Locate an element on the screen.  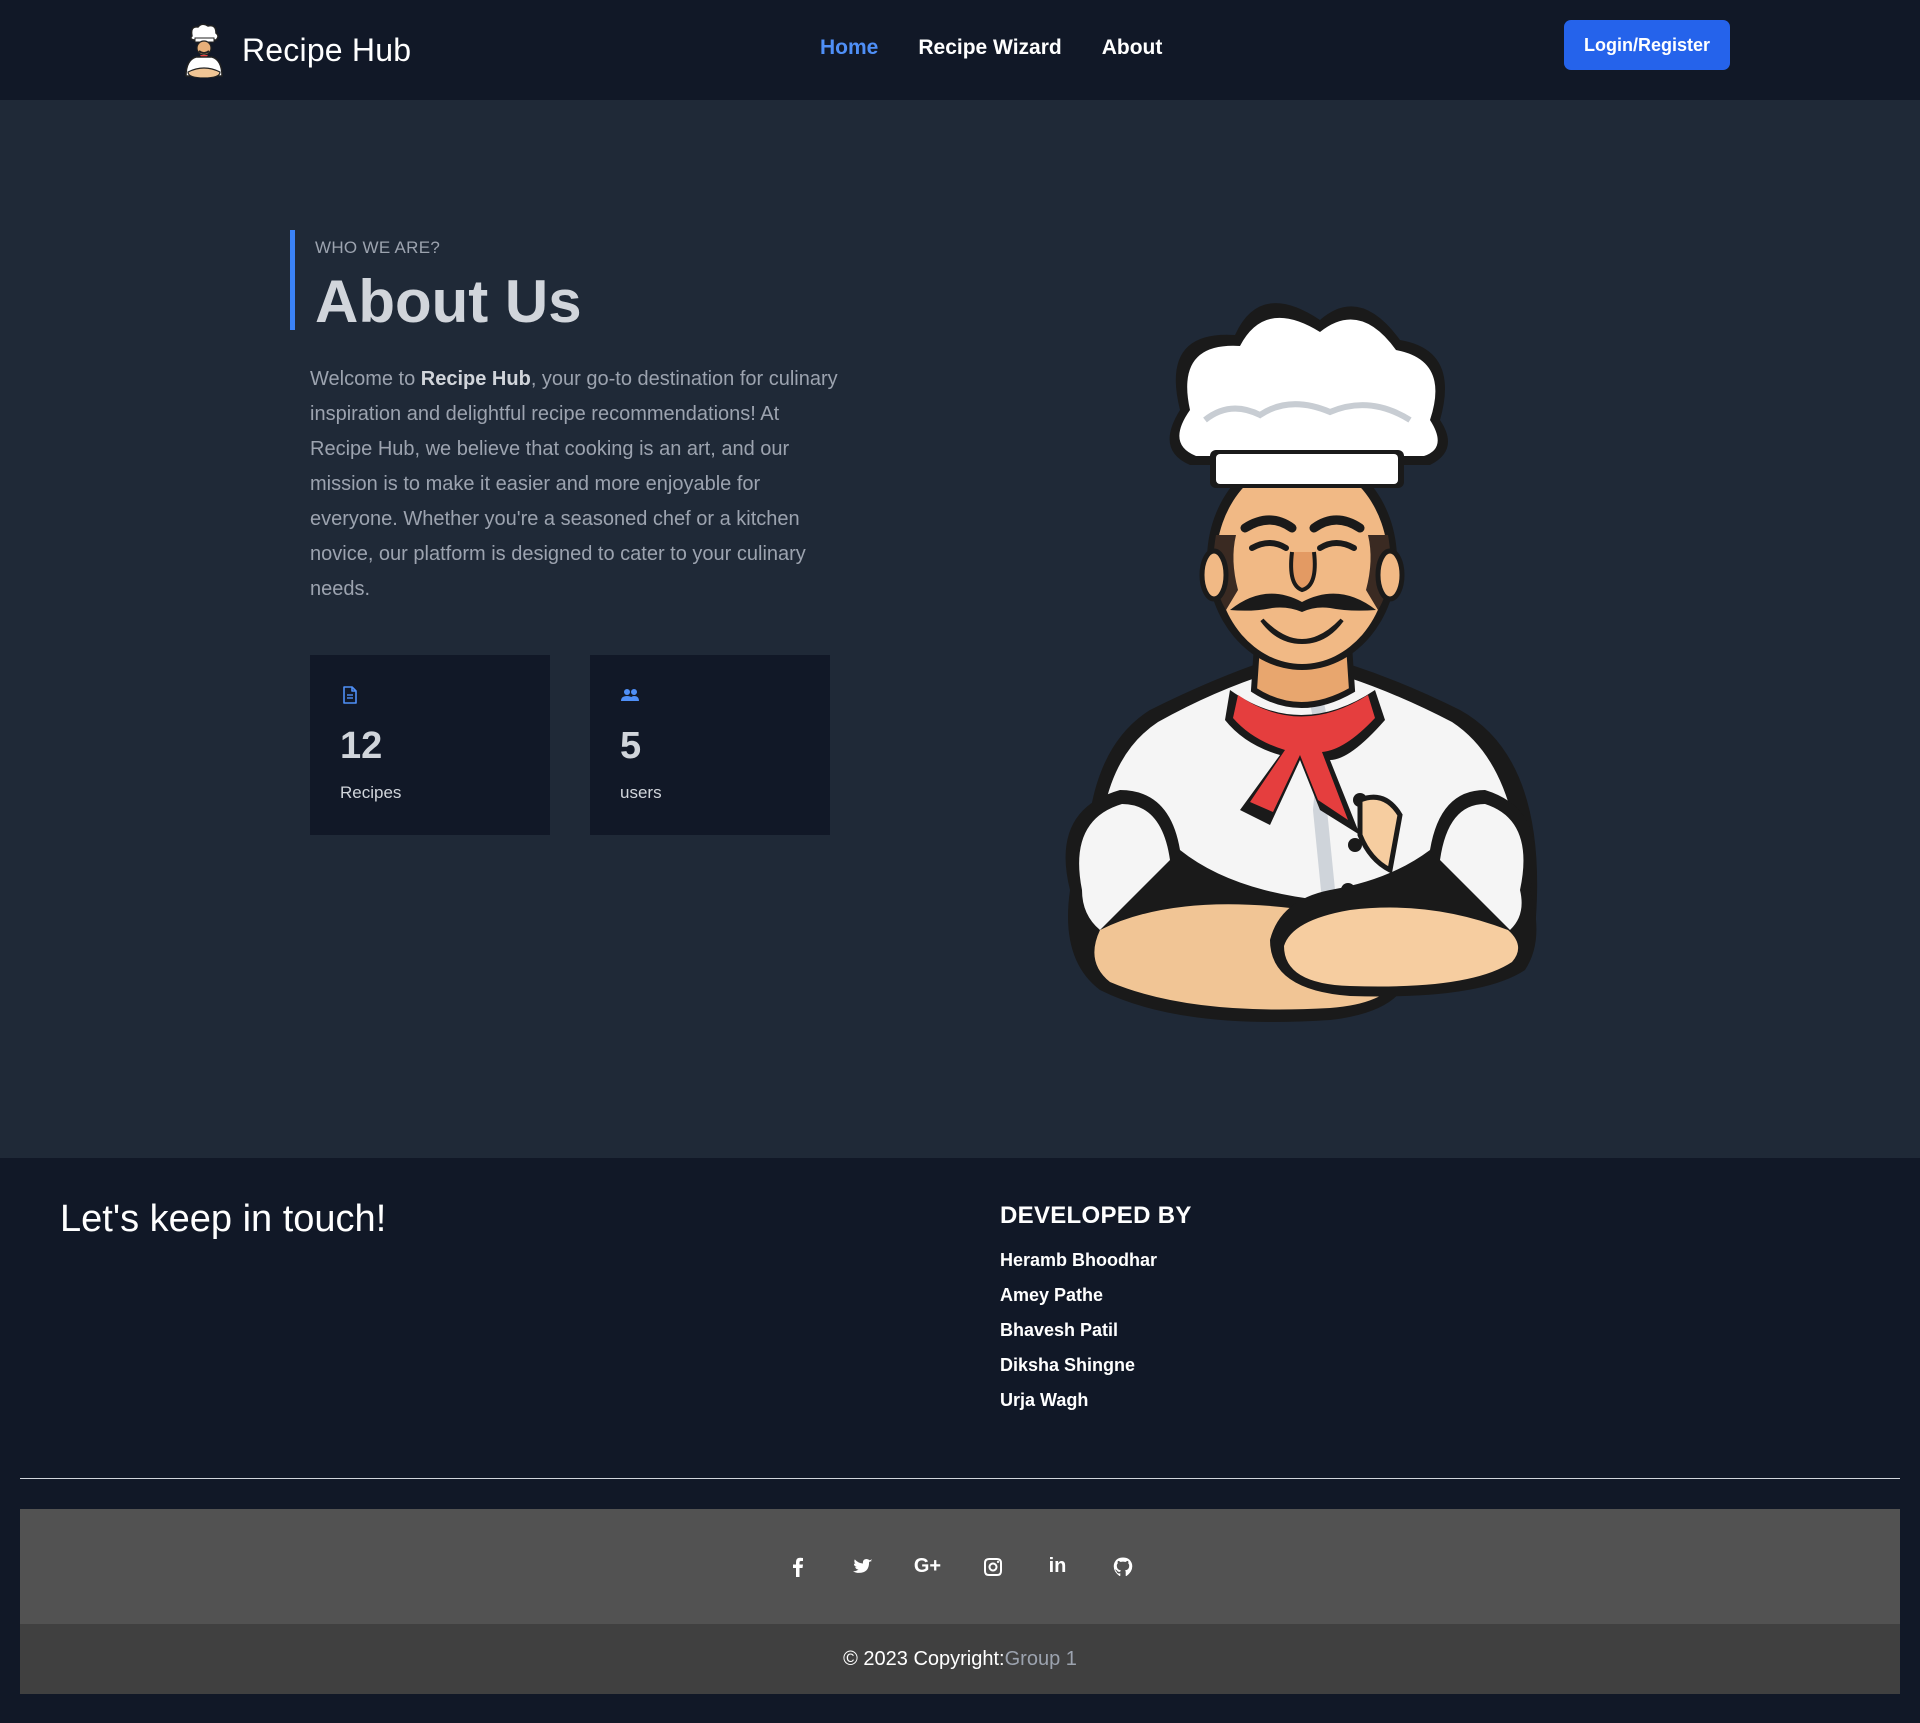
nav-home: Home is located at coordinates (849, 48).